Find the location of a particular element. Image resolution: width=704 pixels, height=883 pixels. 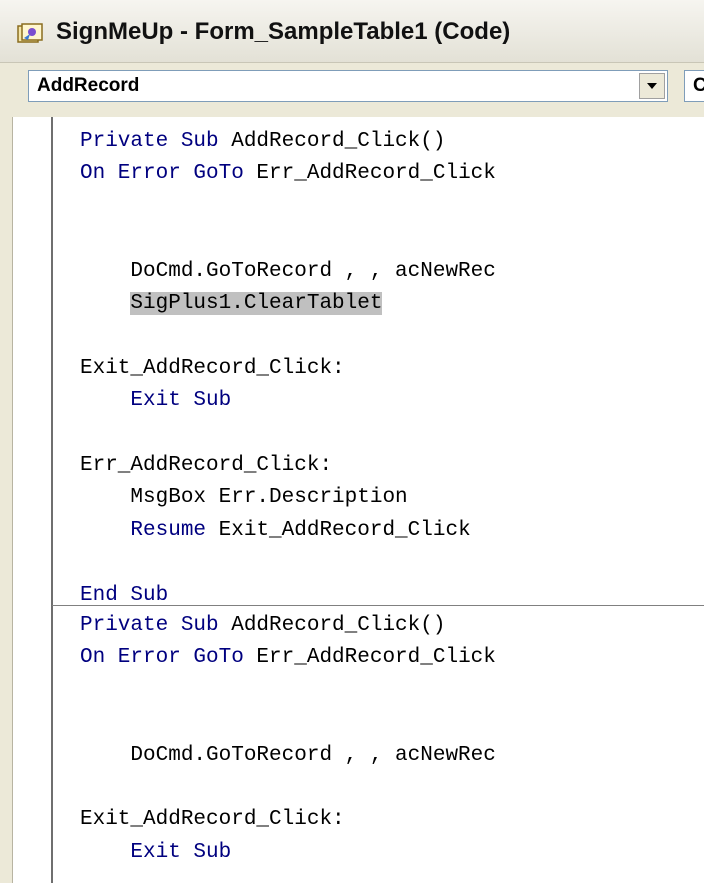

object-combo: AddRecord is located at coordinates (348, 86).